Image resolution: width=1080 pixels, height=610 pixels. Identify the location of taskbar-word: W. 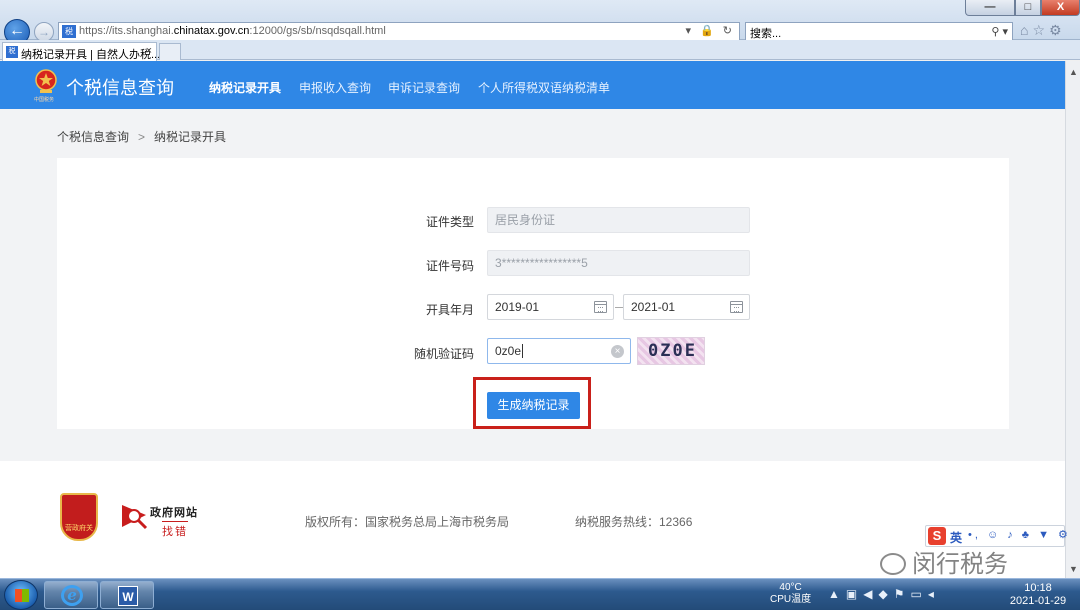
(127, 595).